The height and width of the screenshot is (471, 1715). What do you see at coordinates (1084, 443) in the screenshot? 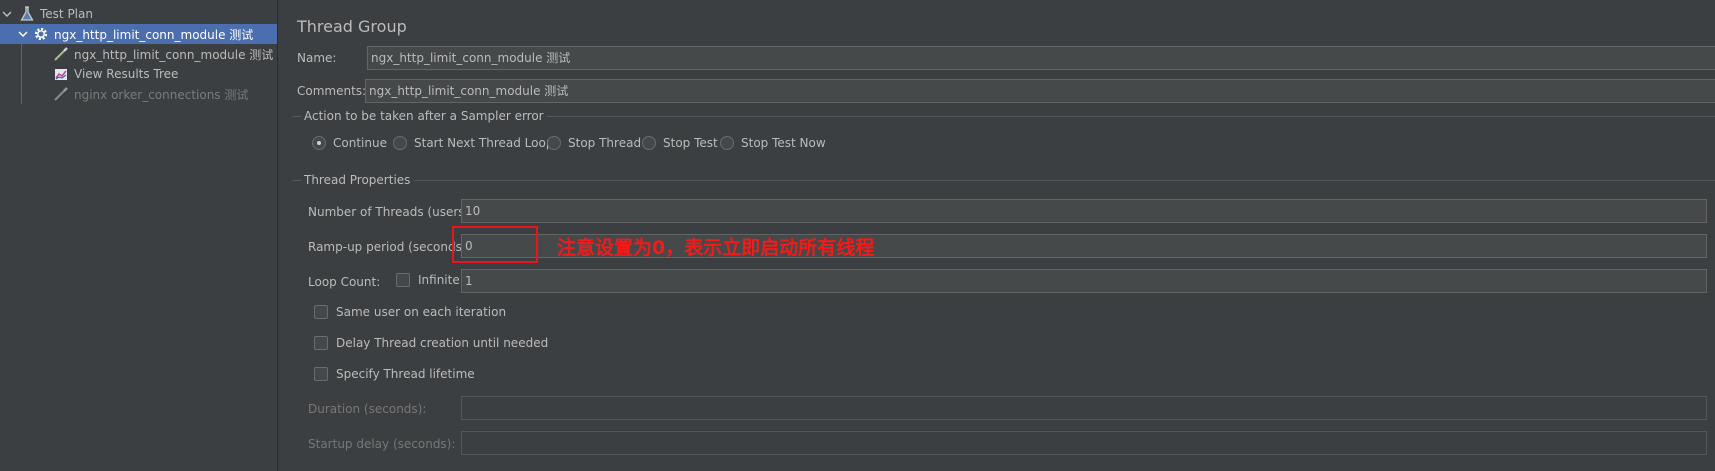
I see `startup-delay-field` at bounding box center [1084, 443].